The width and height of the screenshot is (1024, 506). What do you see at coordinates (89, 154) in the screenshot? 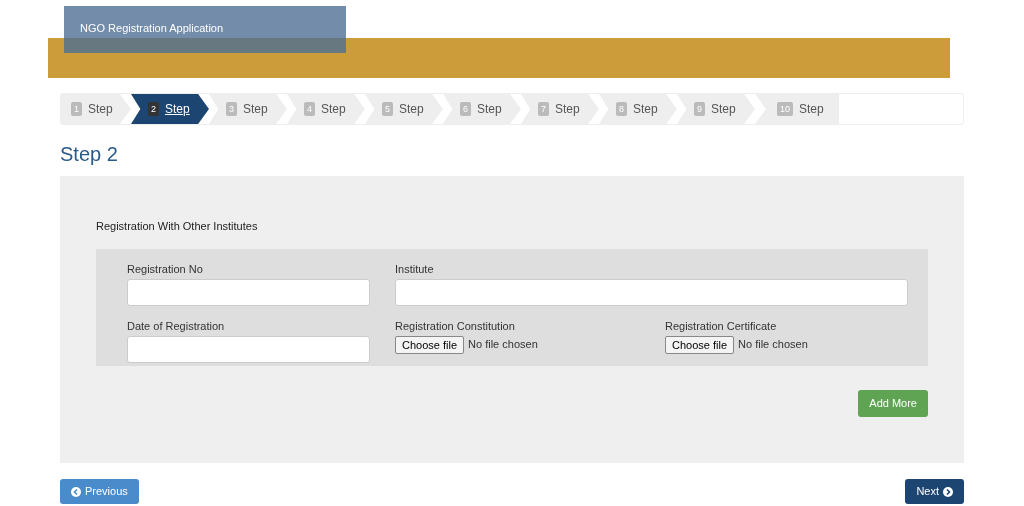
I see `step-heading: Step 2` at bounding box center [89, 154].